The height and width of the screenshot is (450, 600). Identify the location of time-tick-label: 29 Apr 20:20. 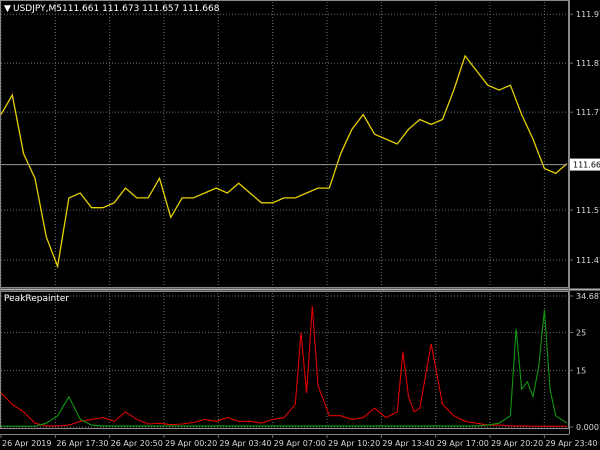
(517, 443).